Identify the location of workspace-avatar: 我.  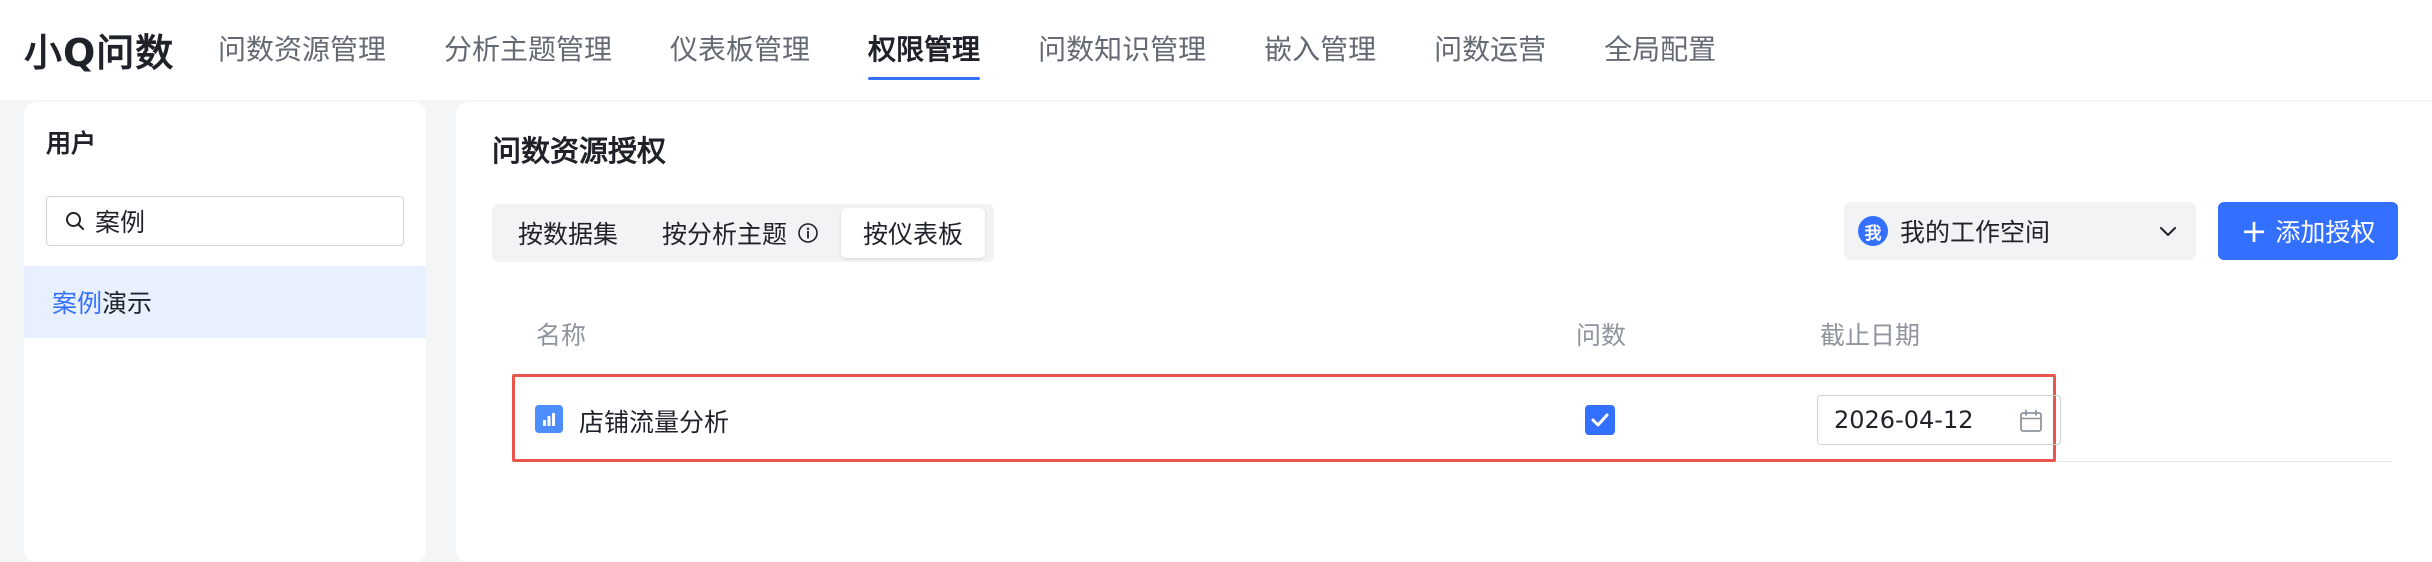
(1873, 231).